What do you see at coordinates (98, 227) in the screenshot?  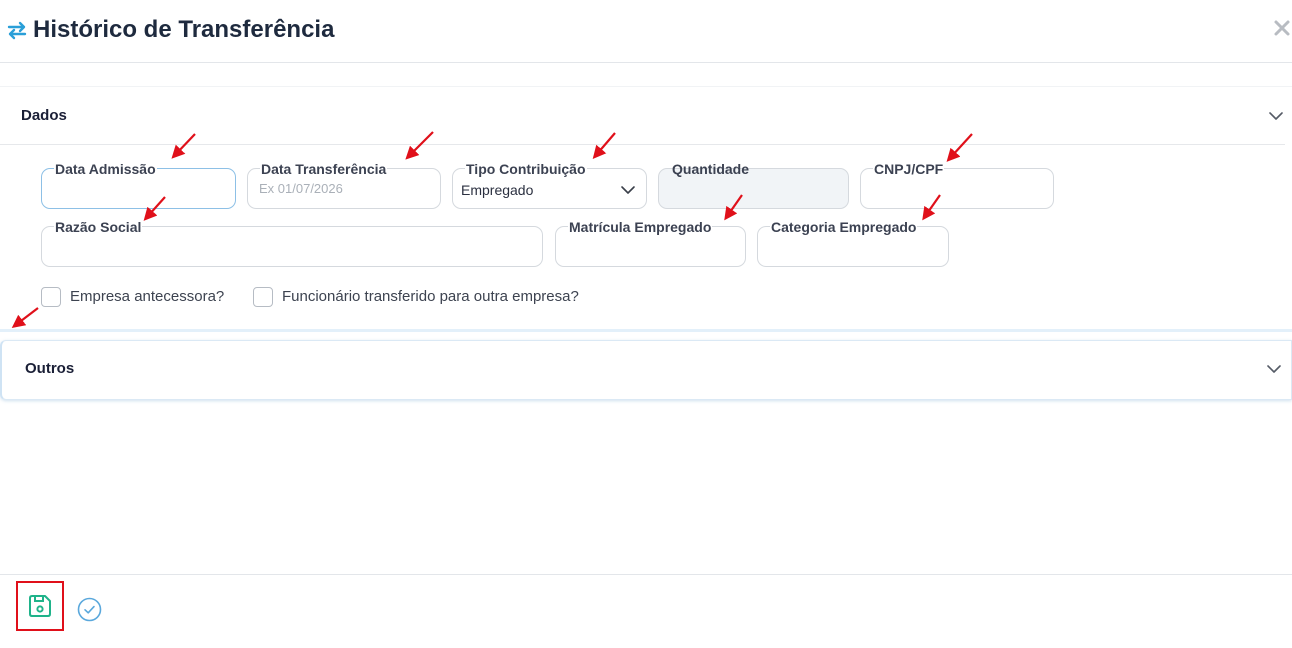 I see `razao-social-label: Razão Social` at bounding box center [98, 227].